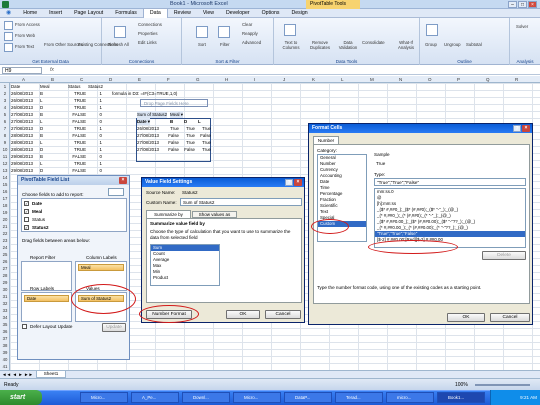 Image resolution: width=540 pixels, height=405 pixels. Describe the element at coordinates (5, 114) in the screenshot. I see `row-header: 5` at that location.